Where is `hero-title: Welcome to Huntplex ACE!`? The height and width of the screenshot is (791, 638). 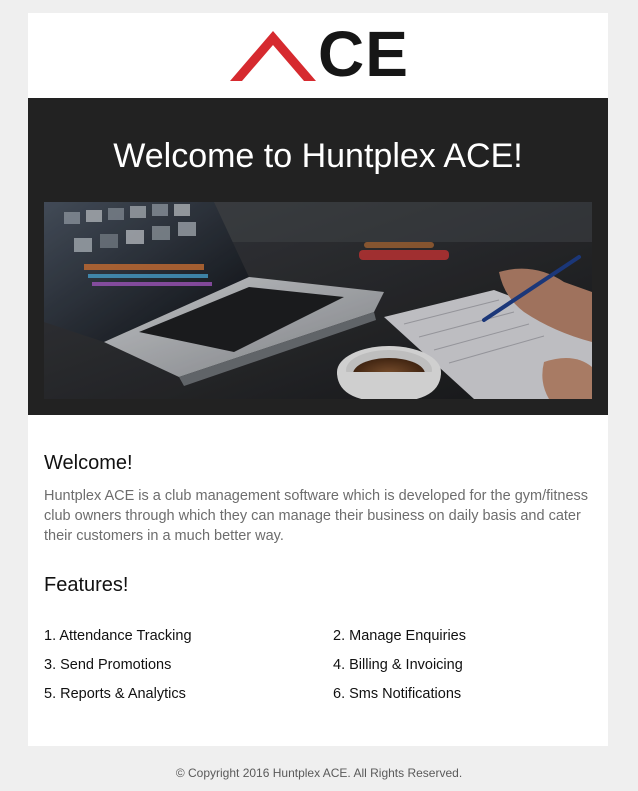 hero-title: Welcome to Huntplex ACE! is located at coordinates (318, 156).